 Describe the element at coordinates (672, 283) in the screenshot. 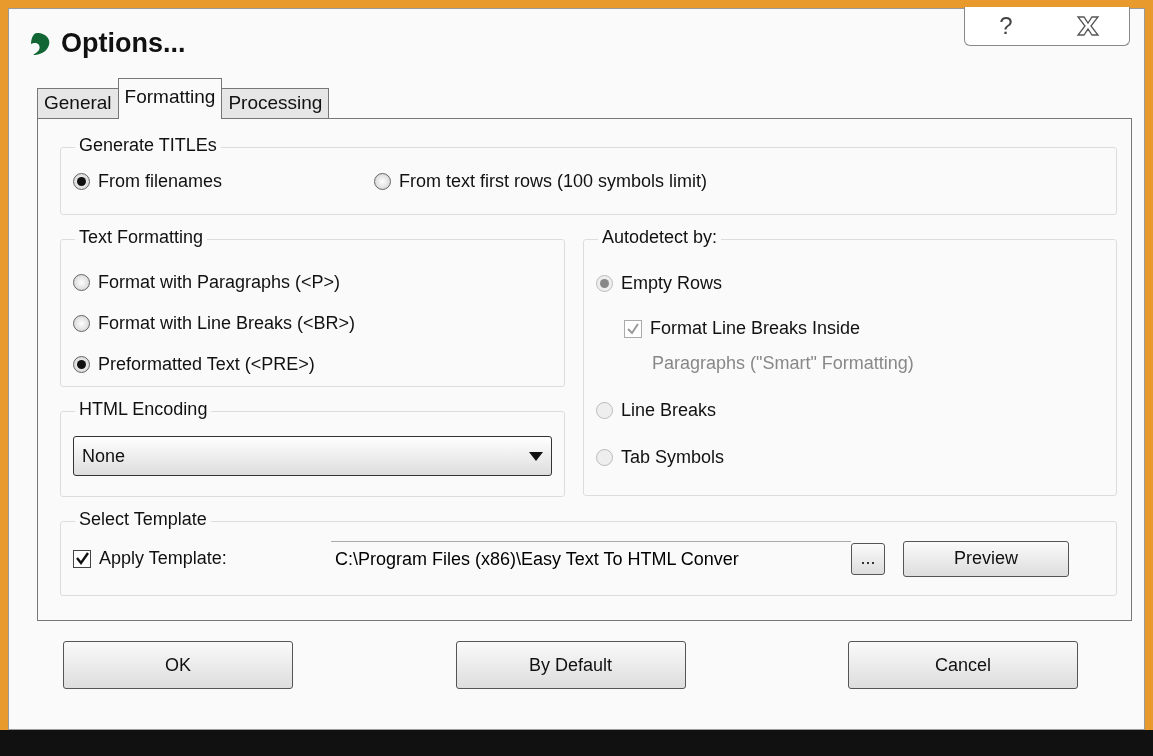

I see `radio-label: Empty Rows` at that location.